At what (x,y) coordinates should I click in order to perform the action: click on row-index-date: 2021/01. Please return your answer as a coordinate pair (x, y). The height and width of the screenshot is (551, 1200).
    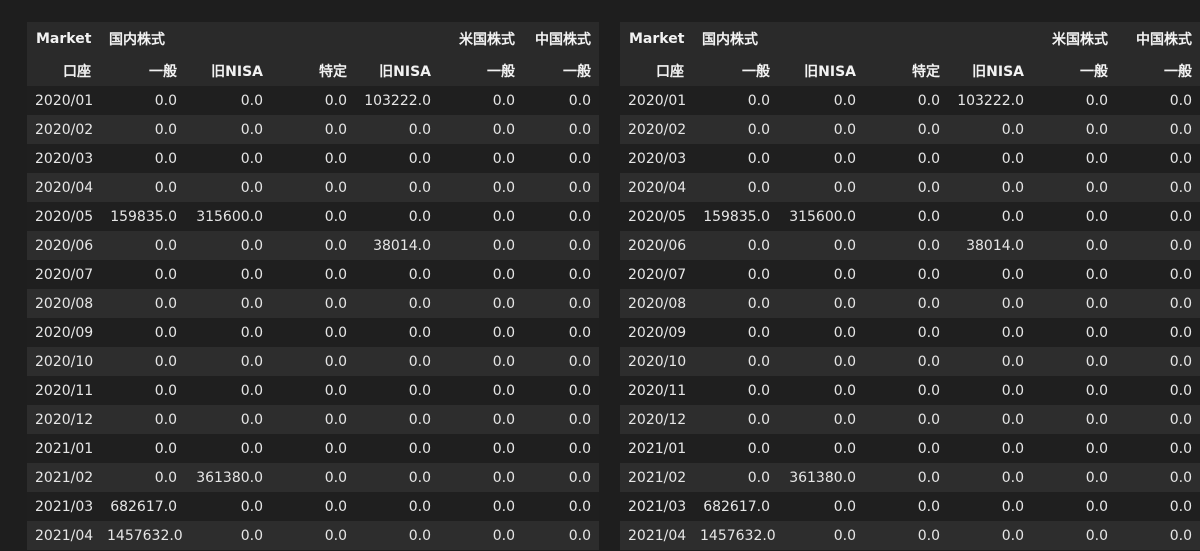
    Looking at the image, I should click on (656, 448).